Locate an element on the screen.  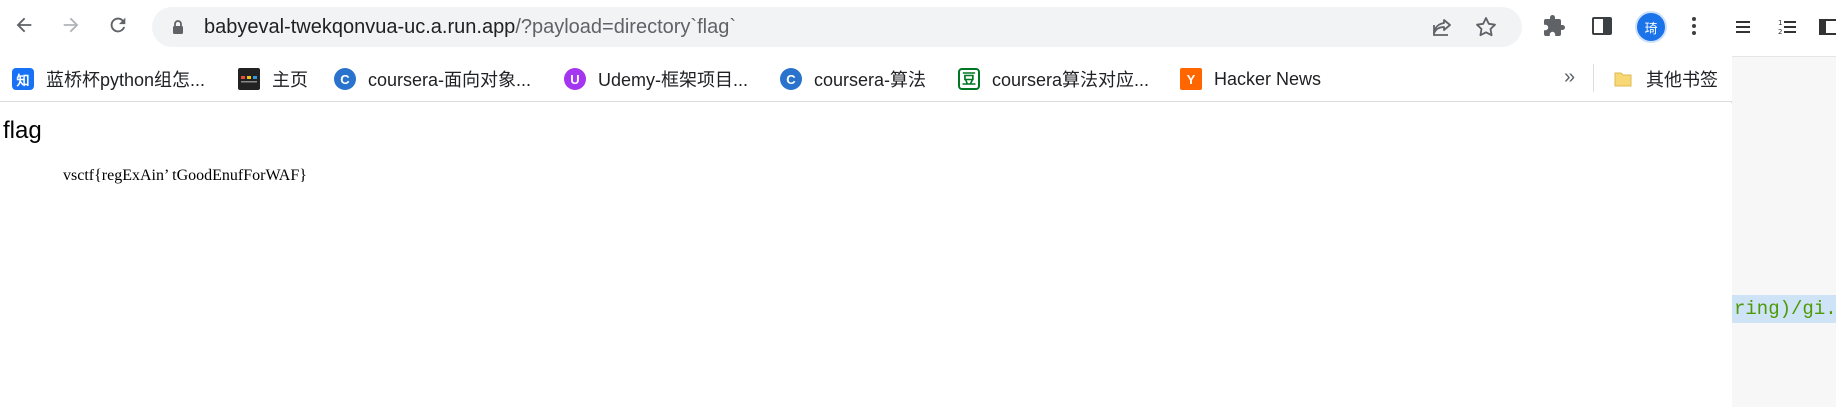
forward-arrow-icon is located at coordinates (71, 25).